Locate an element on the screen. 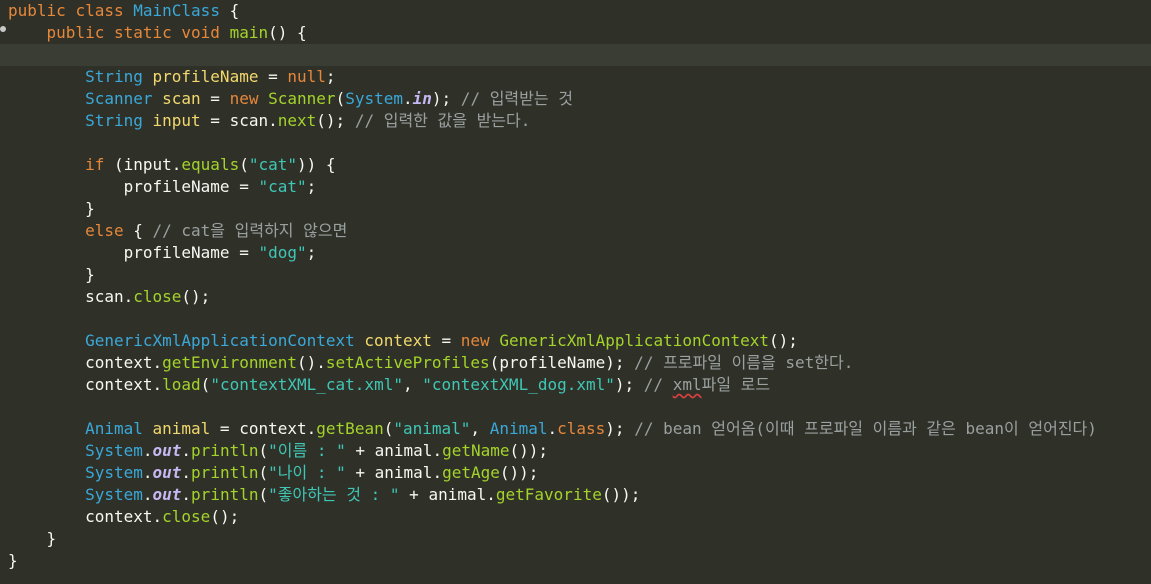 The image size is (1151, 584). code-line: profileName = "cat"; is located at coordinates (579, 187).